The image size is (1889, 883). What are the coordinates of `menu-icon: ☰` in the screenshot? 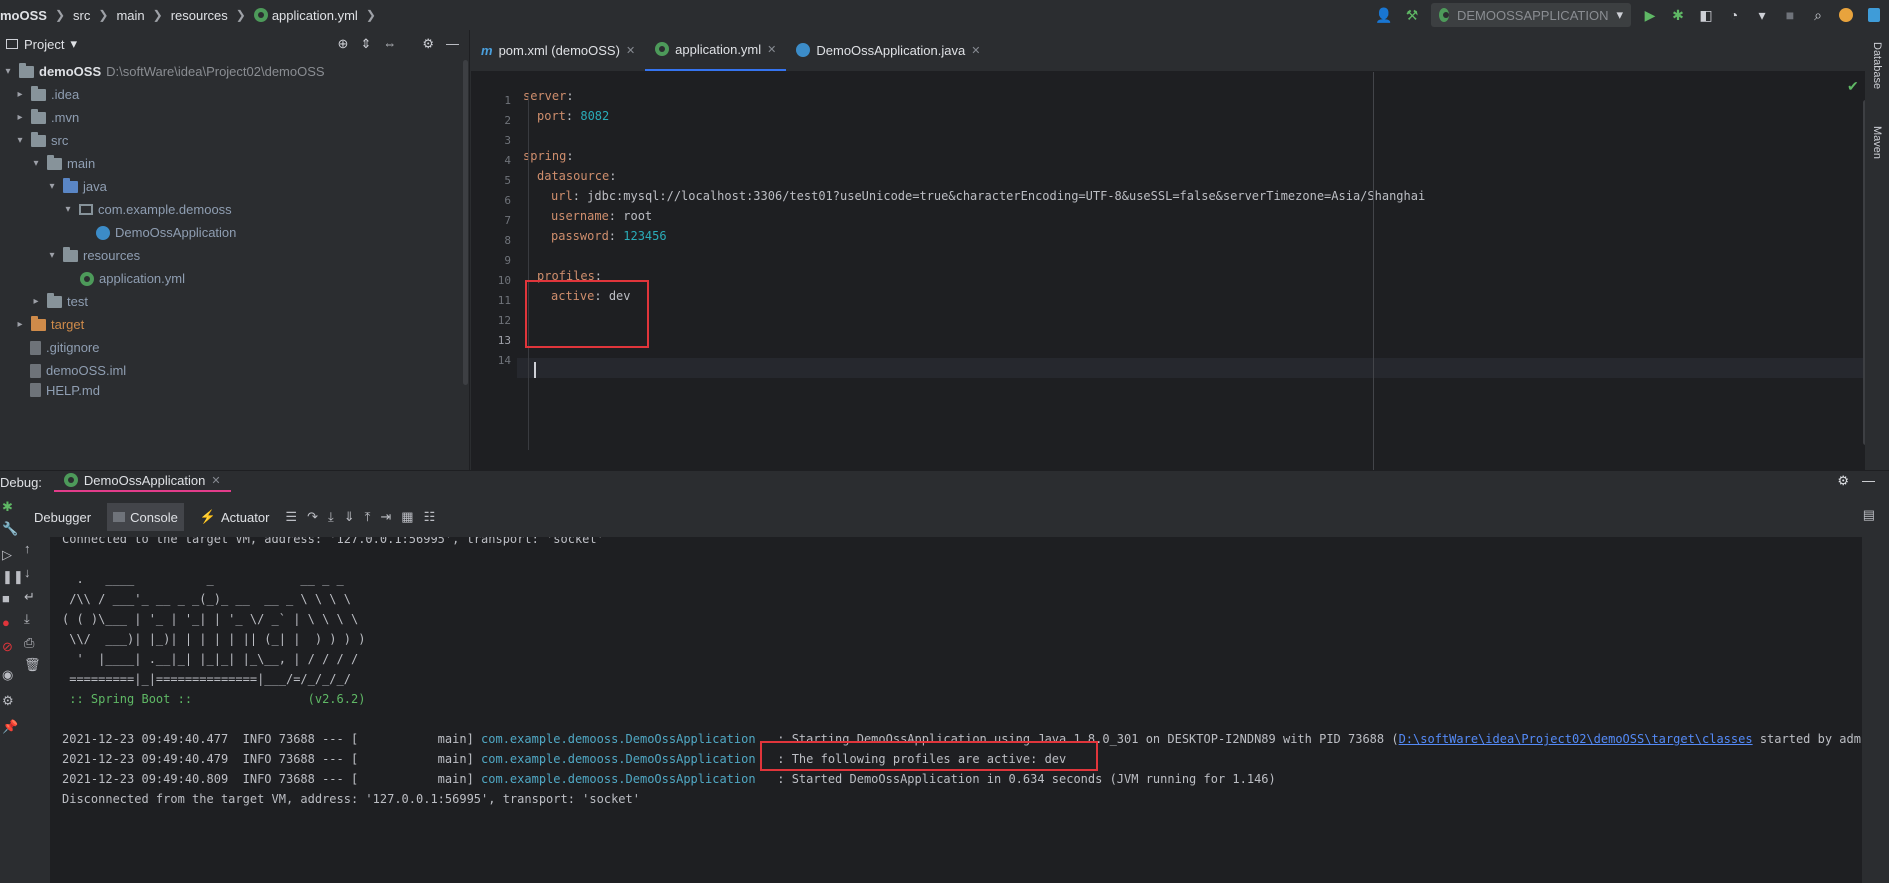 It's located at (291, 517).